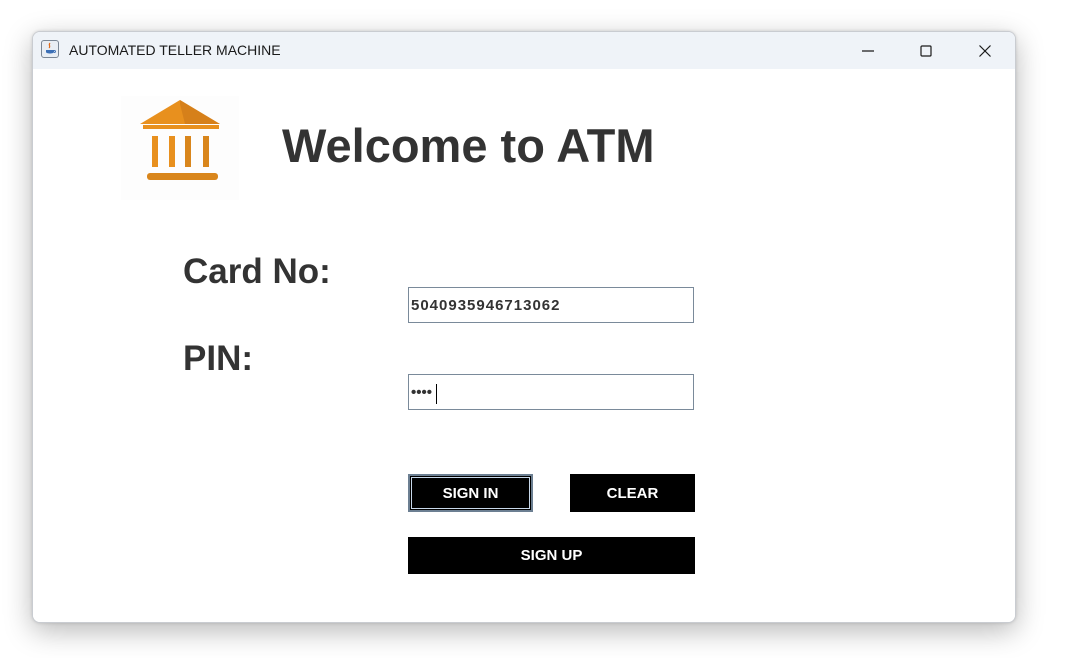  I want to click on maximize-button, so click(926, 50).